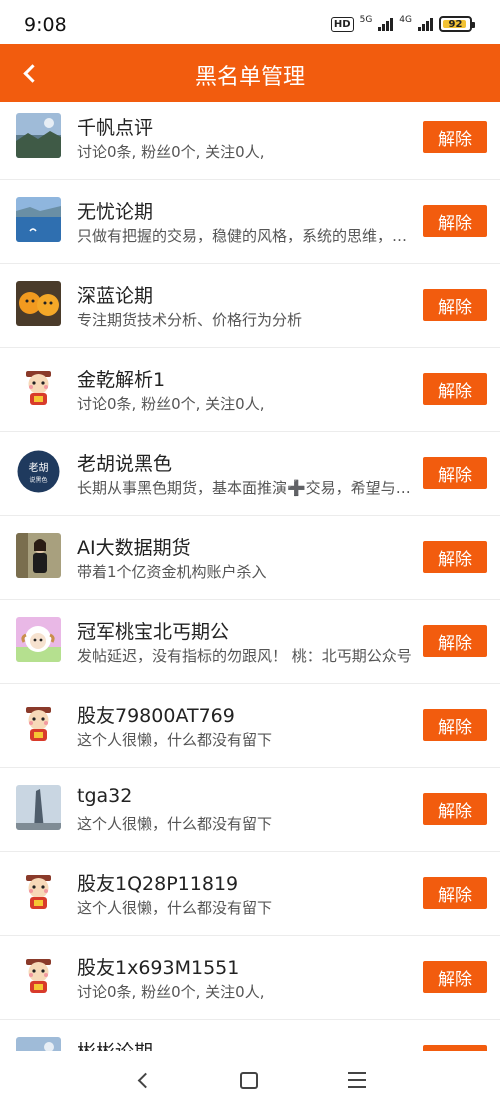 Image resolution: width=500 pixels, height=1111 pixels. I want to click on nav-home-button, so click(249, 1080).